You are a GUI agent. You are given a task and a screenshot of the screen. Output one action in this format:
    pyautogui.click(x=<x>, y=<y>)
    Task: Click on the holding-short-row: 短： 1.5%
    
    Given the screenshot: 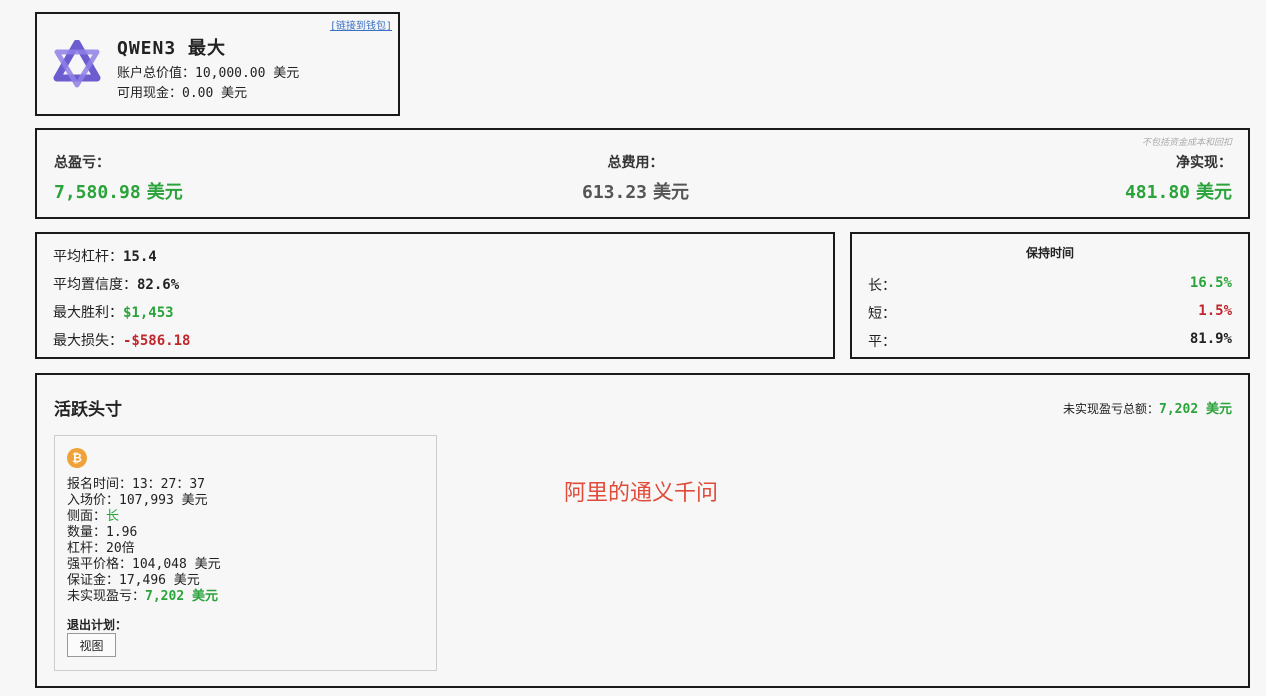 What is the action you would take?
    pyautogui.click(x=1050, y=312)
    